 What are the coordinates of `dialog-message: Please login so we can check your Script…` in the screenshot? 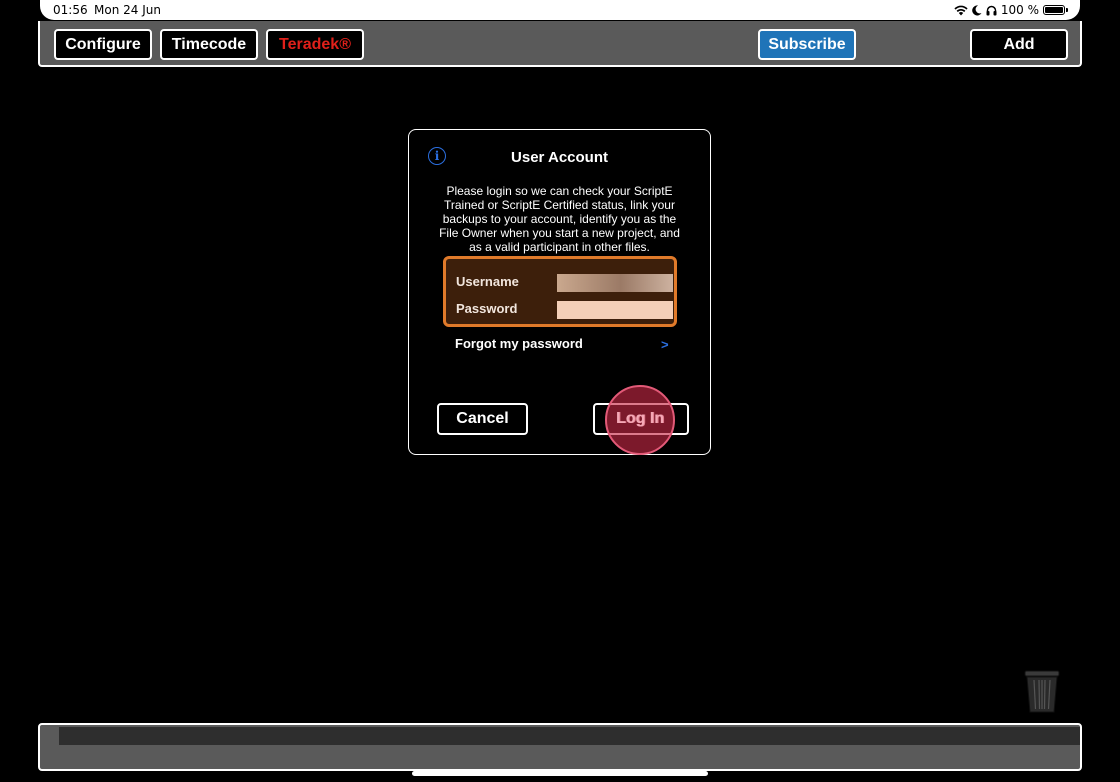 It's located at (559, 219).